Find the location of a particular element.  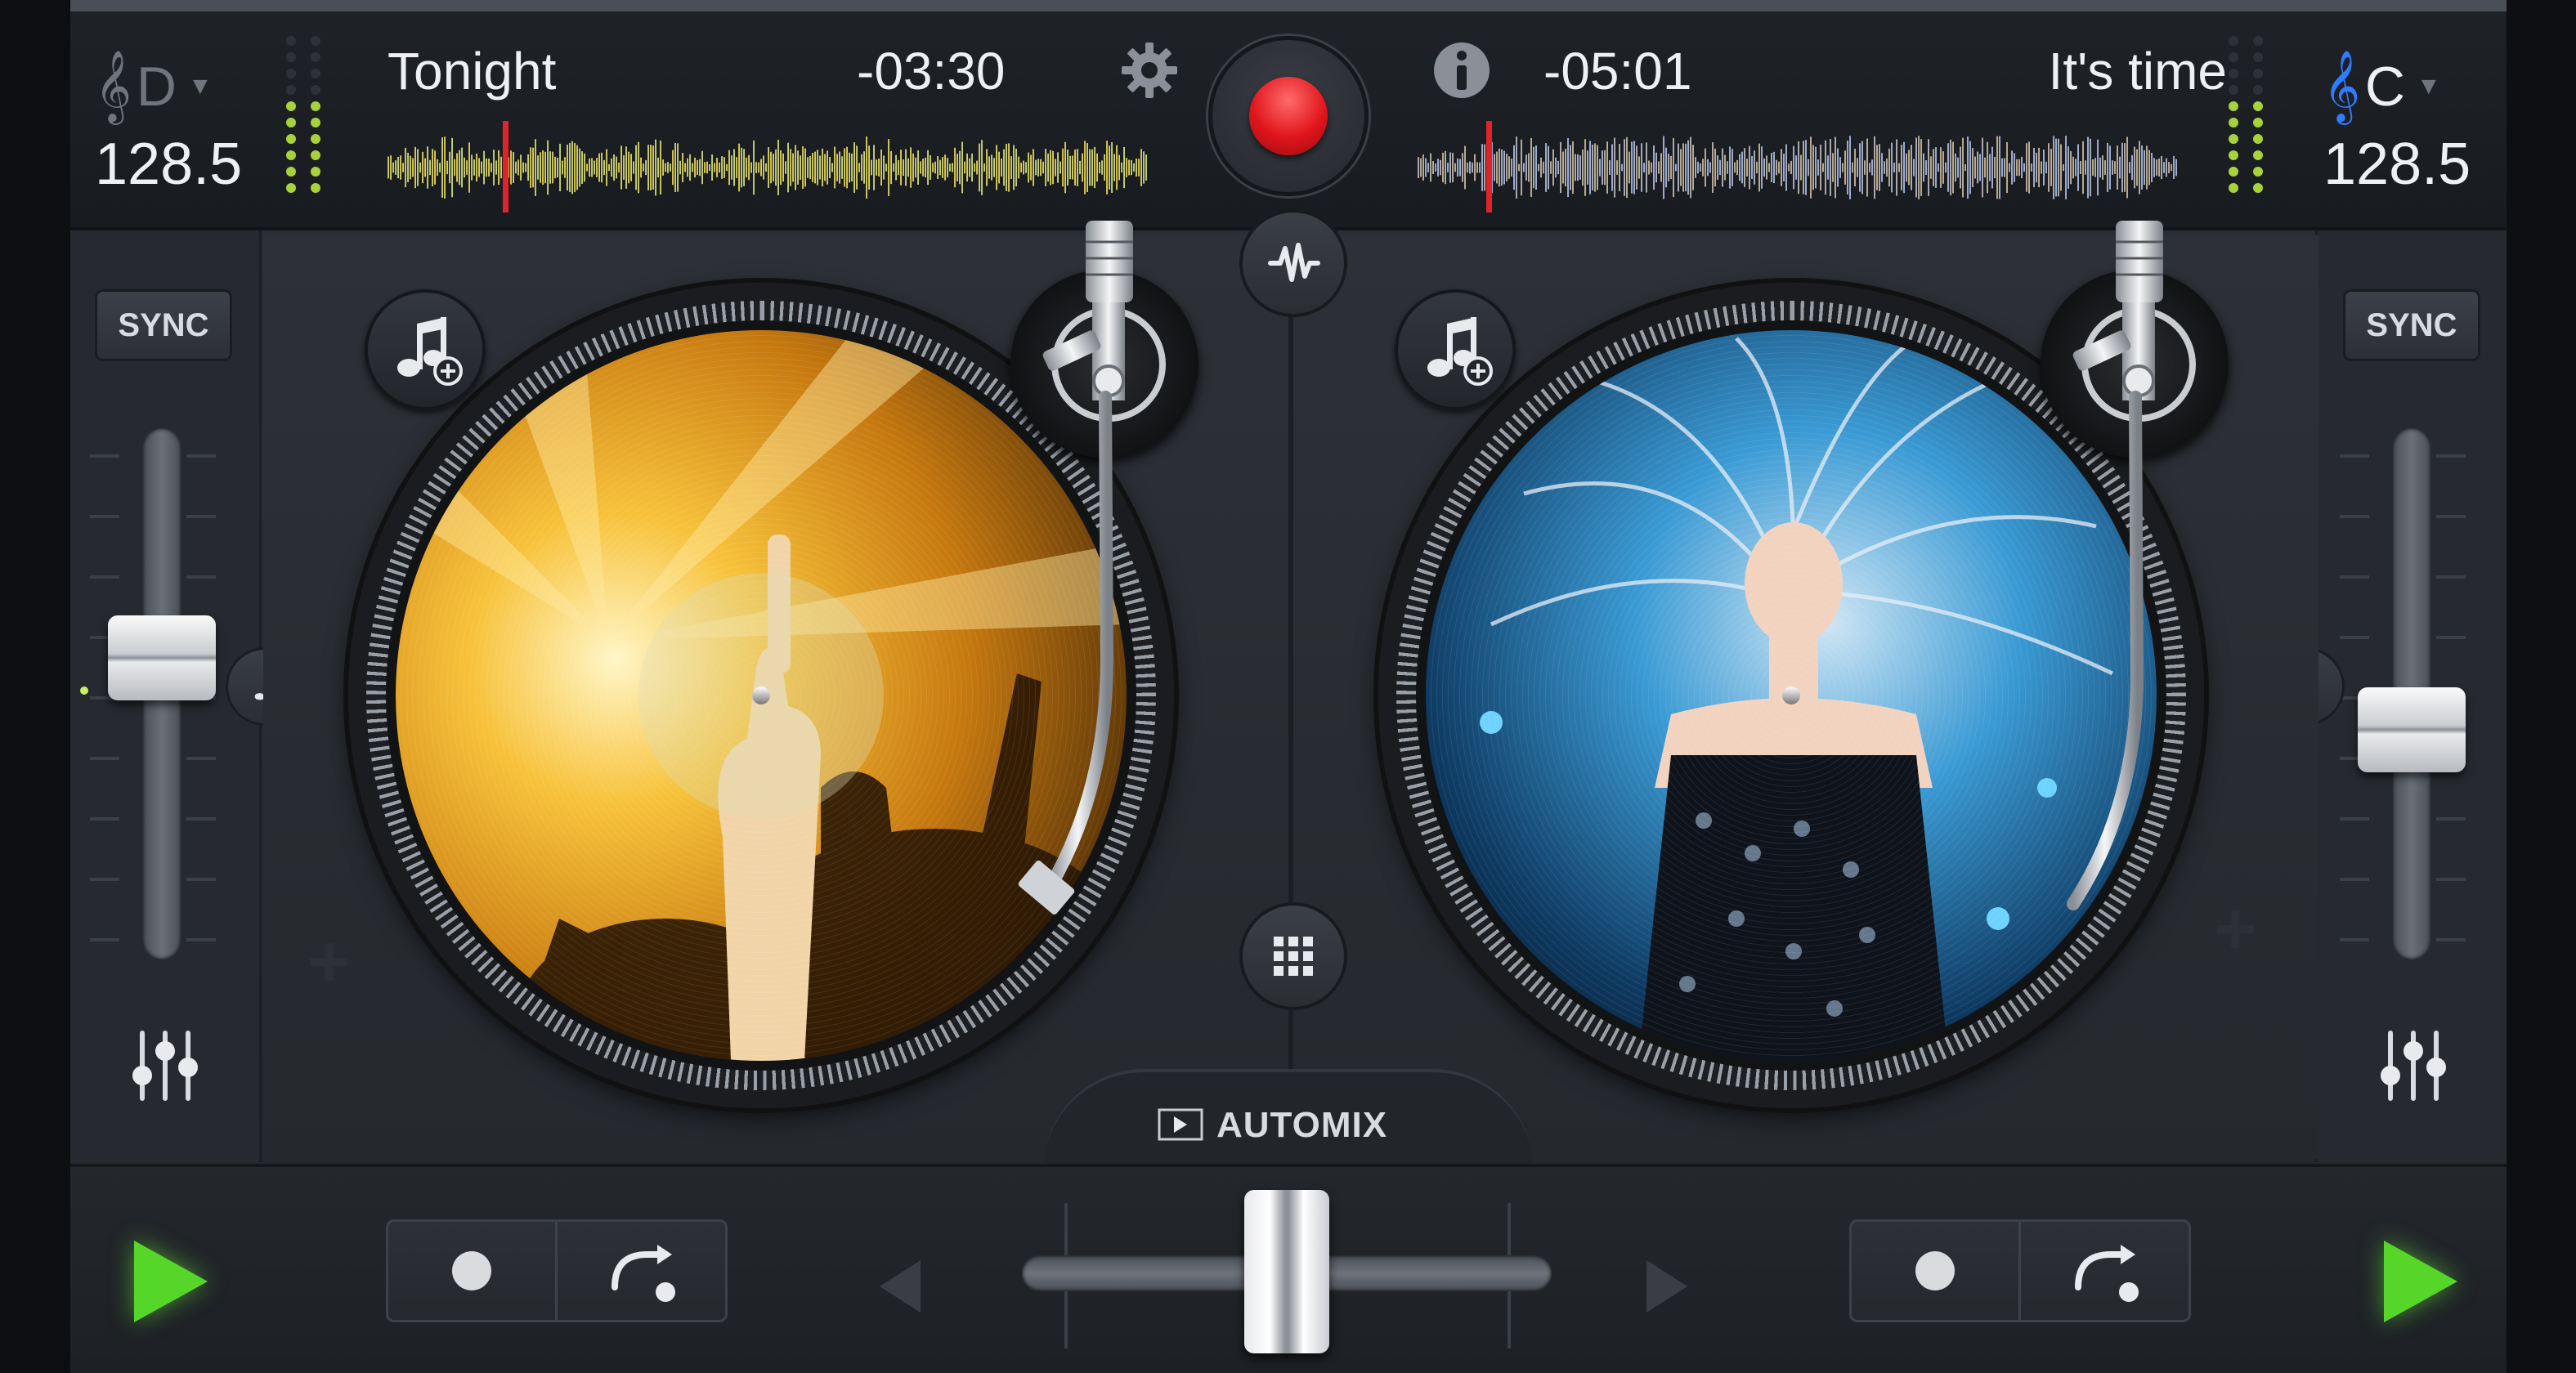

automix-icon is located at coordinates (1181, 1124).